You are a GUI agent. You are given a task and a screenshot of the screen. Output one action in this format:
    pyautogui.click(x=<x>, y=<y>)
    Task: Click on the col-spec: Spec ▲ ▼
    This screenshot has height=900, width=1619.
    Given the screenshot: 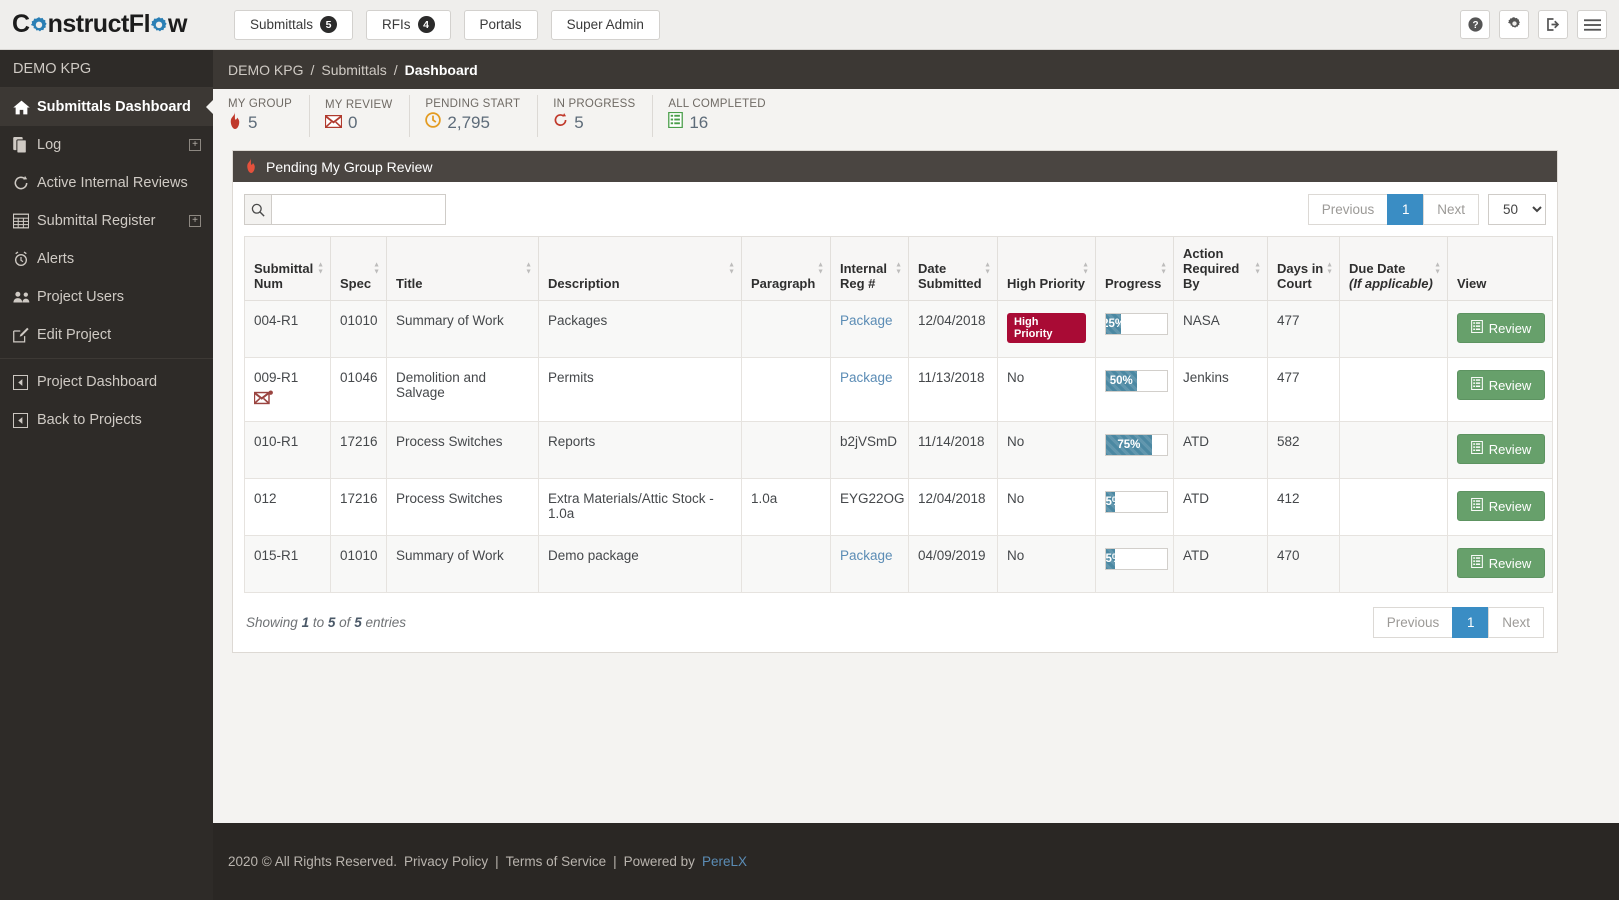 What is the action you would take?
    pyautogui.click(x=358, y=268)
    